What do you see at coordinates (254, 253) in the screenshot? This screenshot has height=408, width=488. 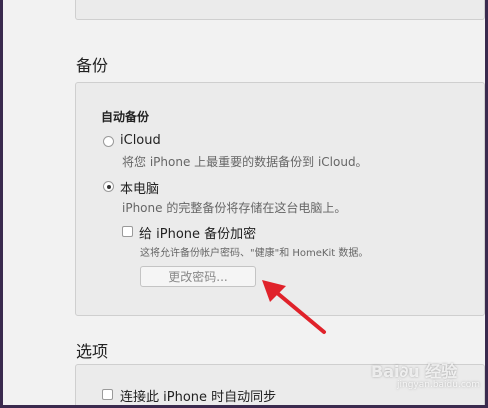 I see `encrypt-backup-description: 这将允许备份帐户密码、"健康"和 HomeKit 数据。` at bounding box center [254, 253].